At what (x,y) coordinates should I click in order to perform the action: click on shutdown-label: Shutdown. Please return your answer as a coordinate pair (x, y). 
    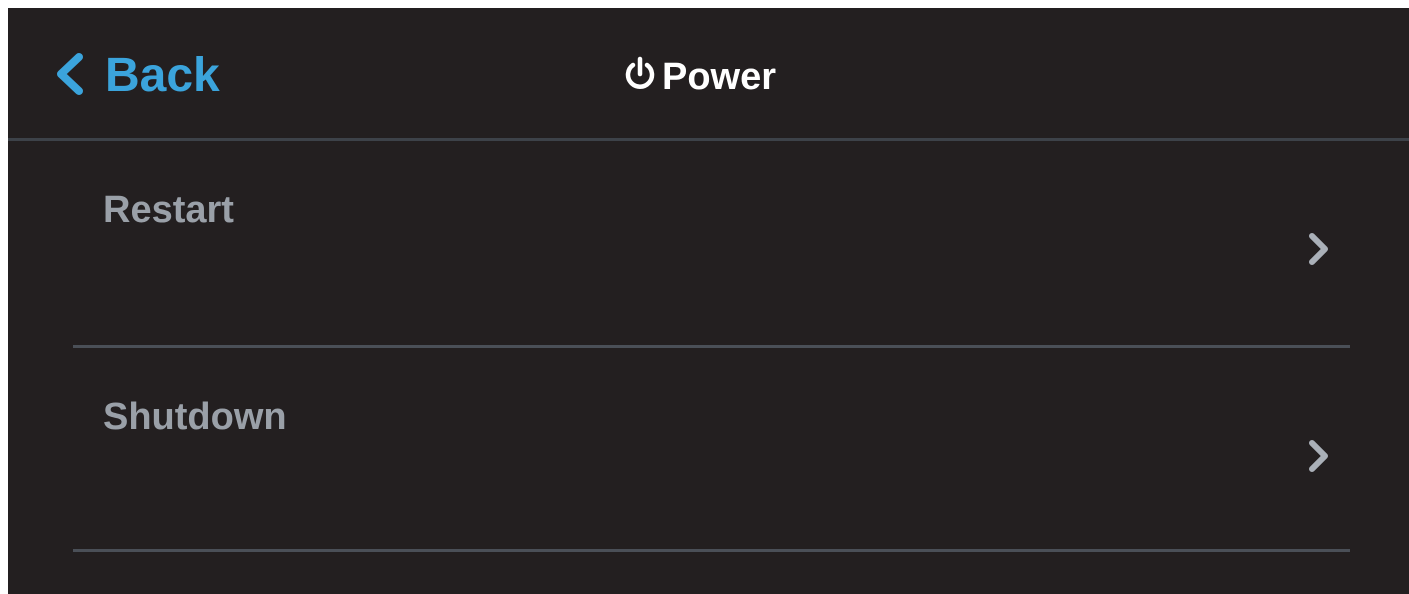
    Looking at the image, I should click on (195, 417).